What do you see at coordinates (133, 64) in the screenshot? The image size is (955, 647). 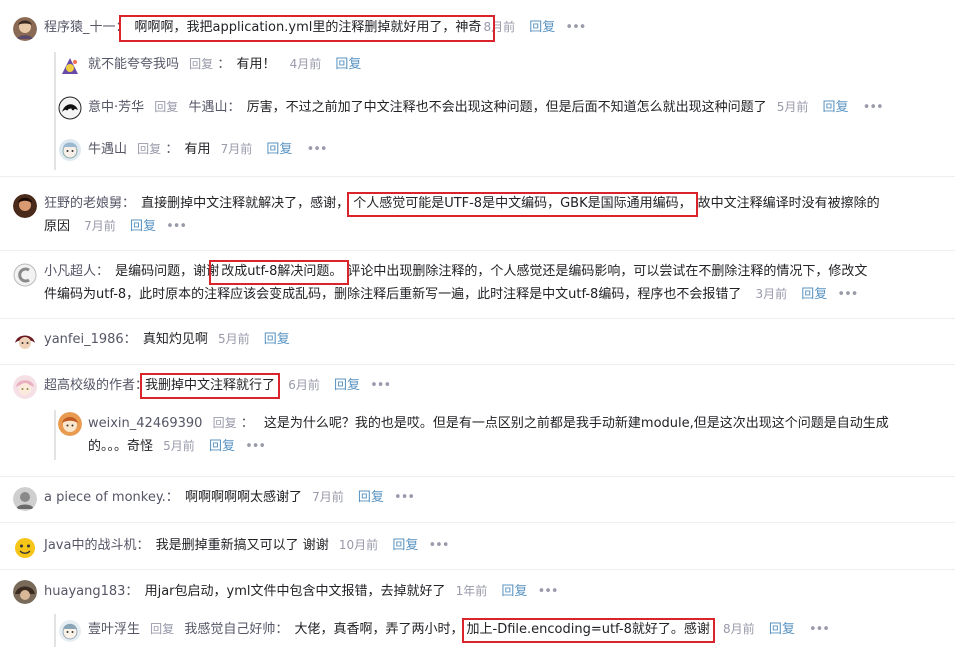 I see `reply-author: 就不能夸夸我吗` at bounding box center [133, 64].